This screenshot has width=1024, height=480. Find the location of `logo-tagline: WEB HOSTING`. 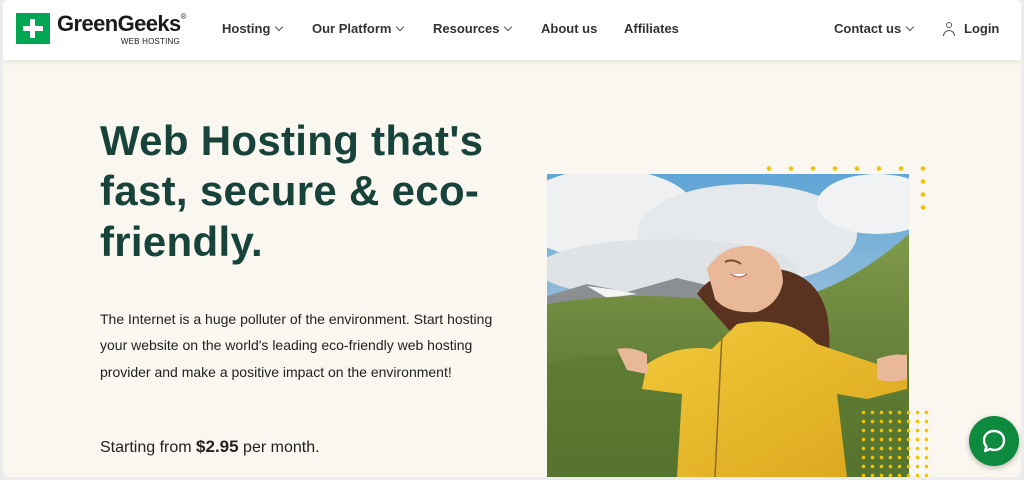

logo-tagline: WEB HOSTING is located at coordinates (150, 41).